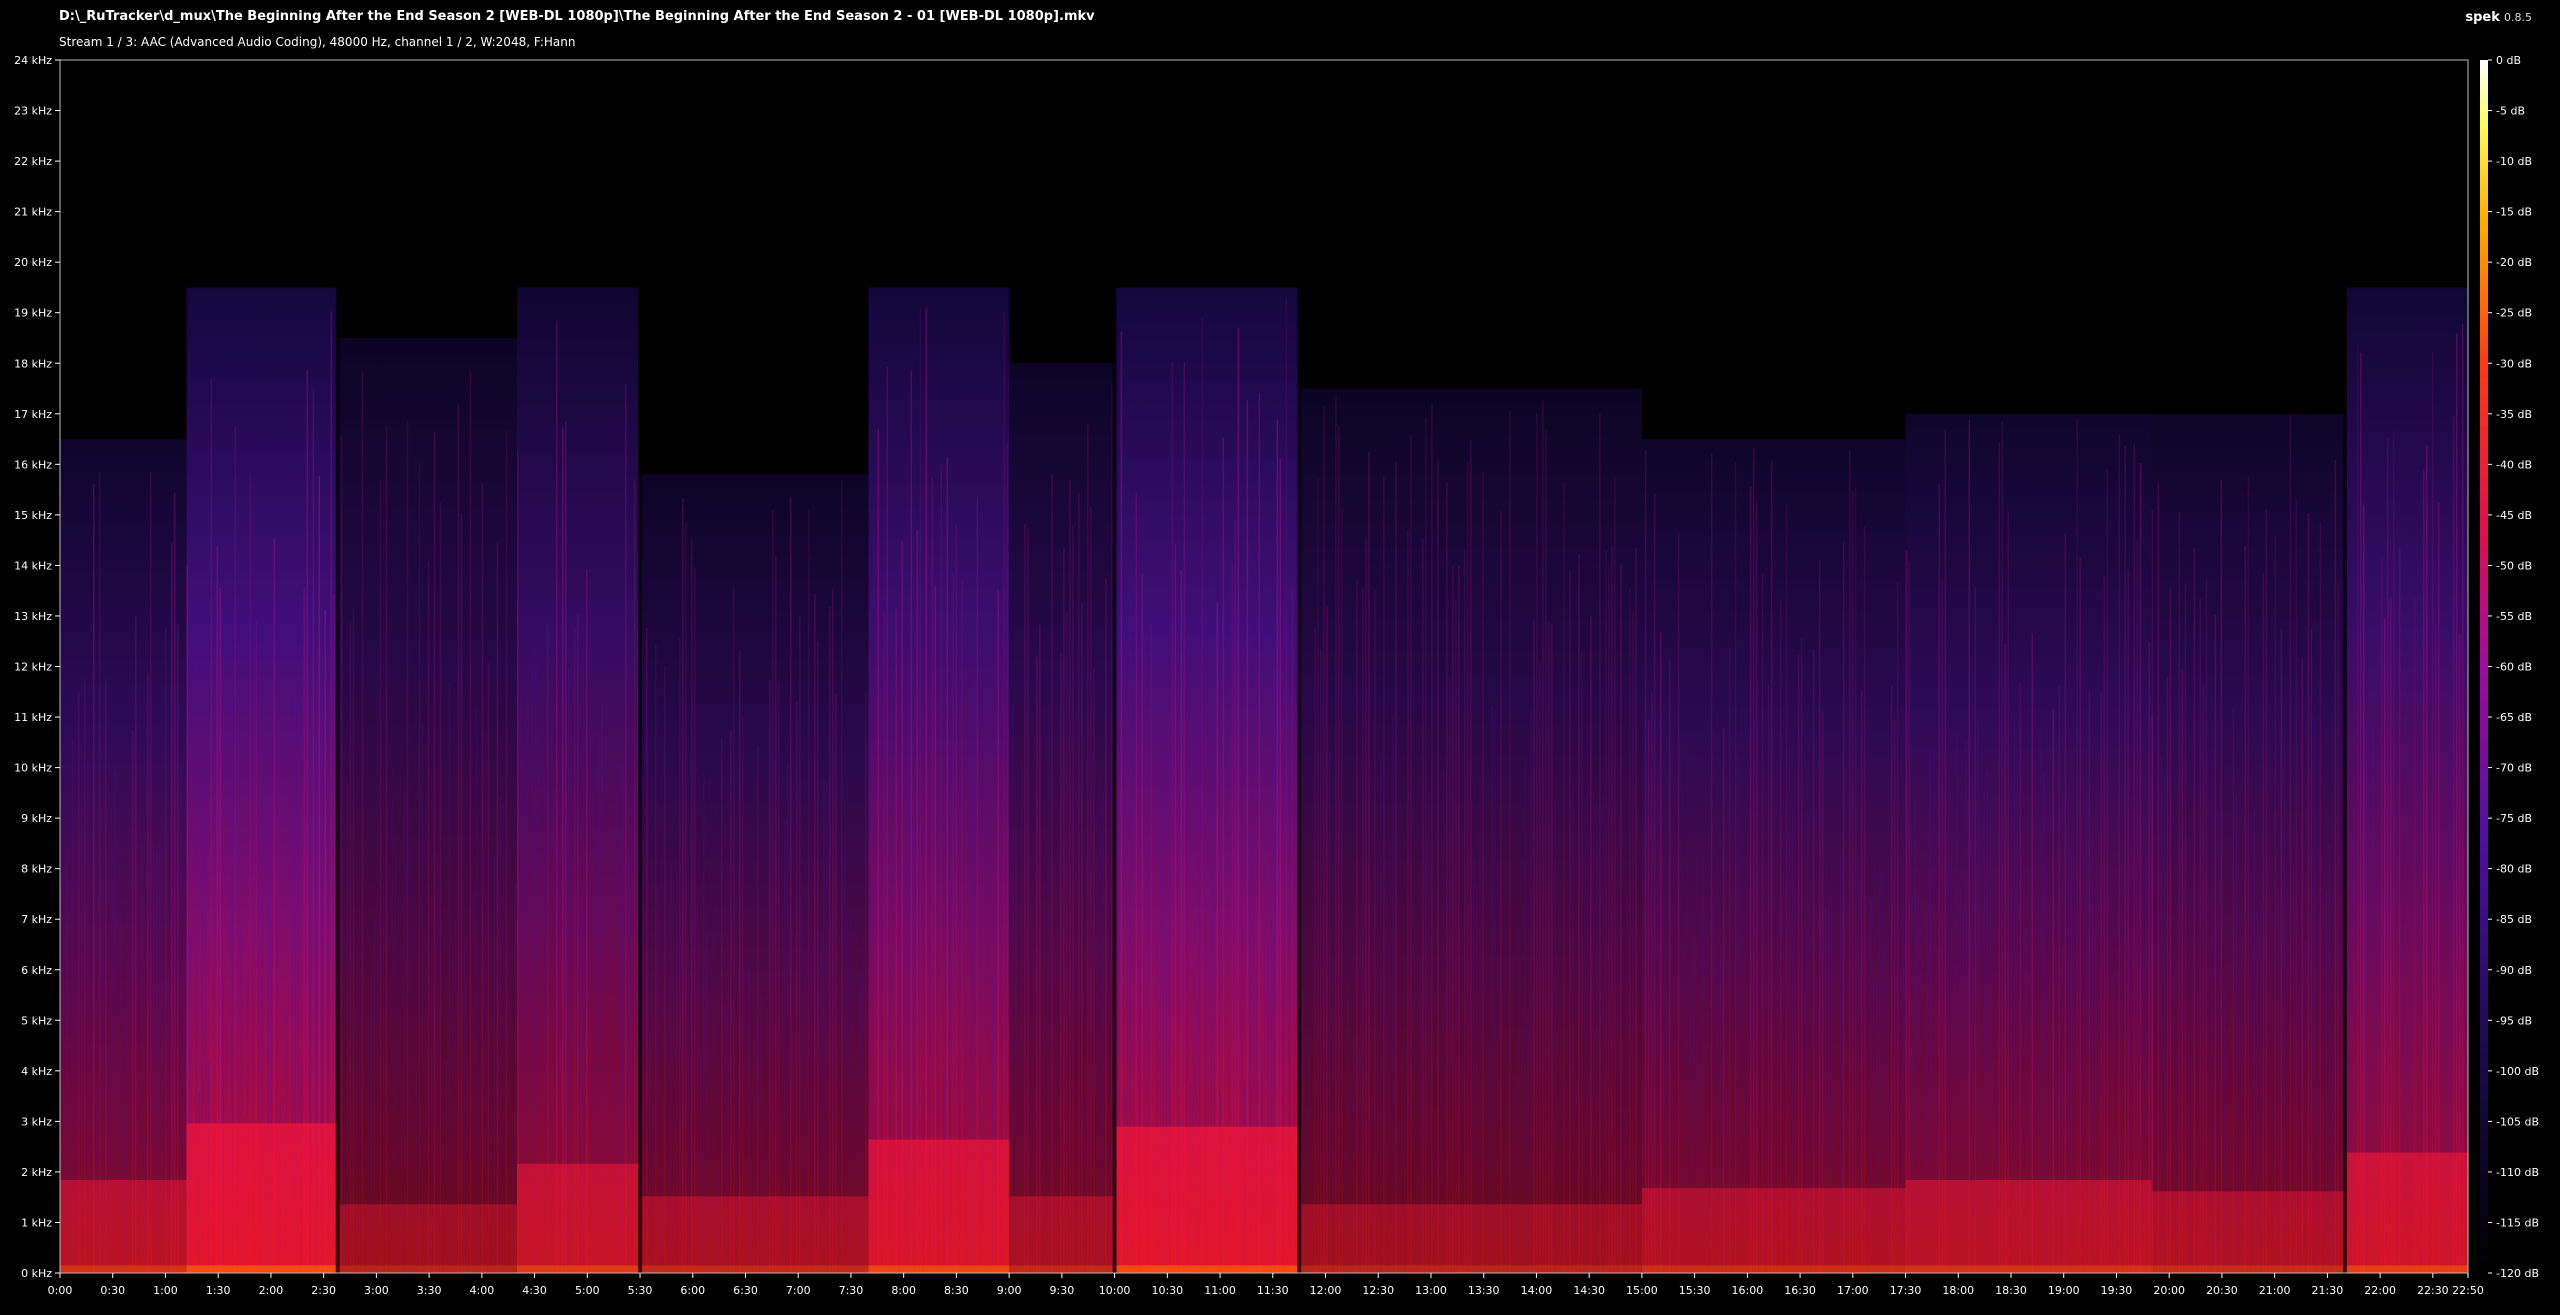 Image resolution: width=2560 pixels, height=1315 pixels. I want to click on x-tick-label: 8:00, so click(903, 1290).